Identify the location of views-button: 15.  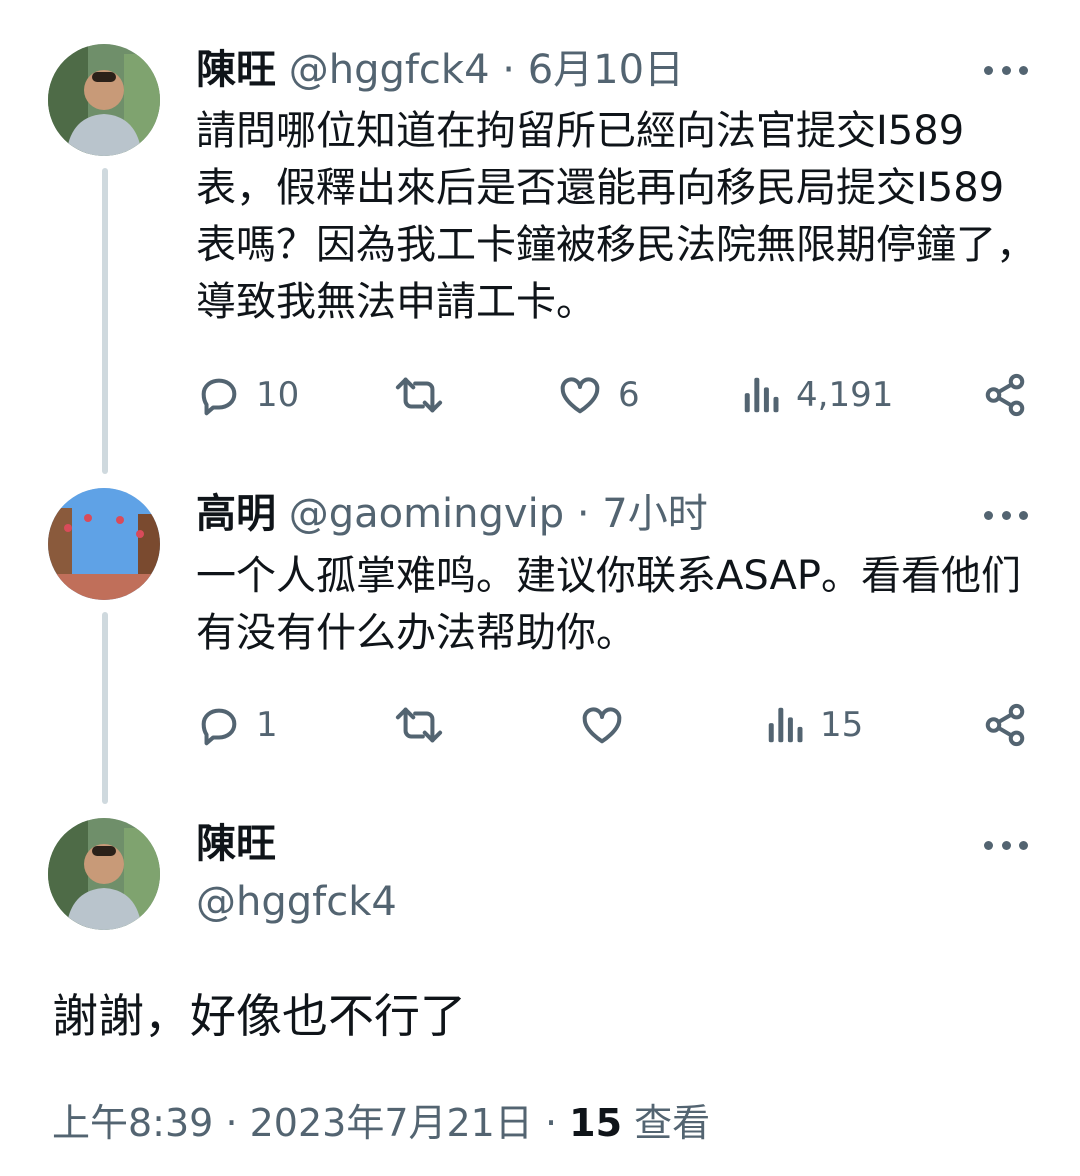
(814, 725).